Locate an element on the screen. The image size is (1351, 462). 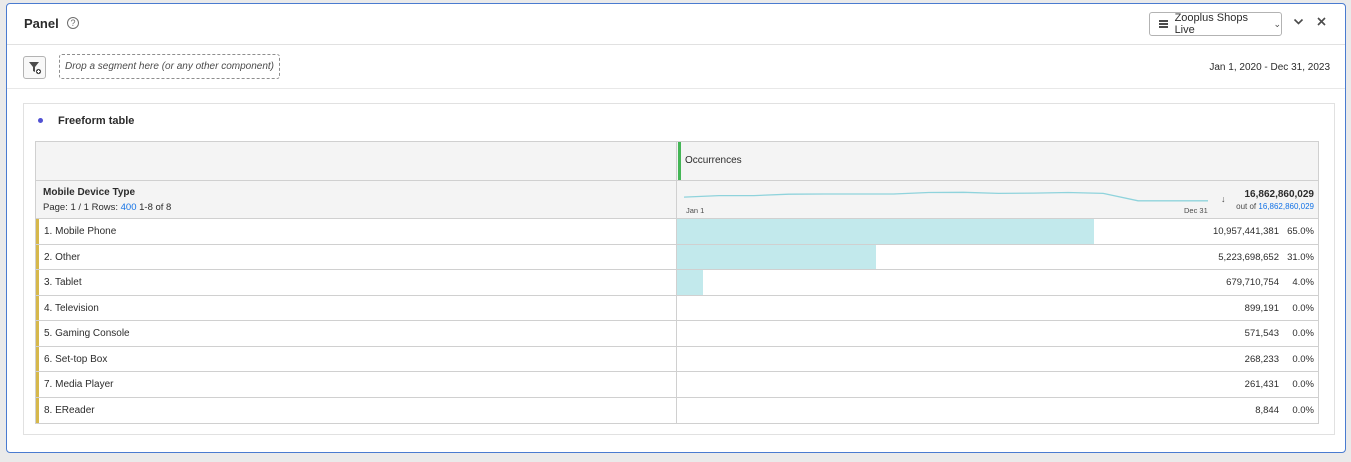
row-value: 268,233 is located at coordinates (1261, 359).